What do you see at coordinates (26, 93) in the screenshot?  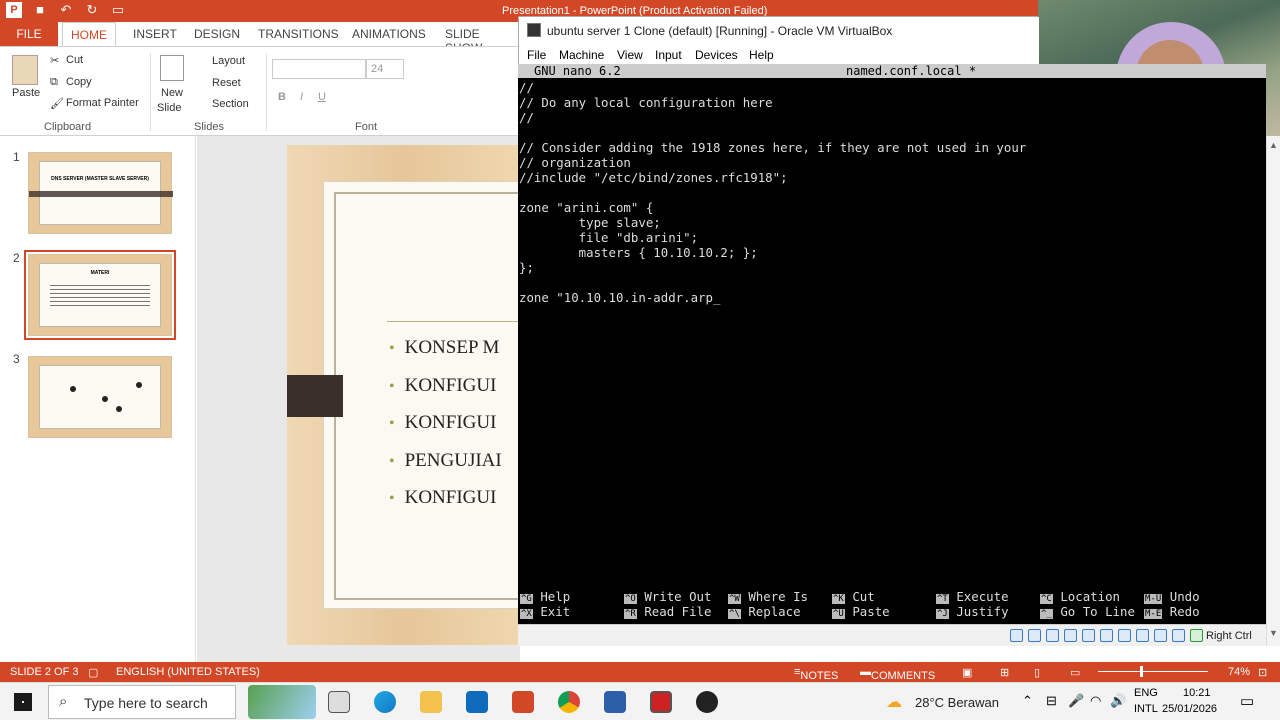 I see `paste-button: Paste` at bounding box center [26, 93].